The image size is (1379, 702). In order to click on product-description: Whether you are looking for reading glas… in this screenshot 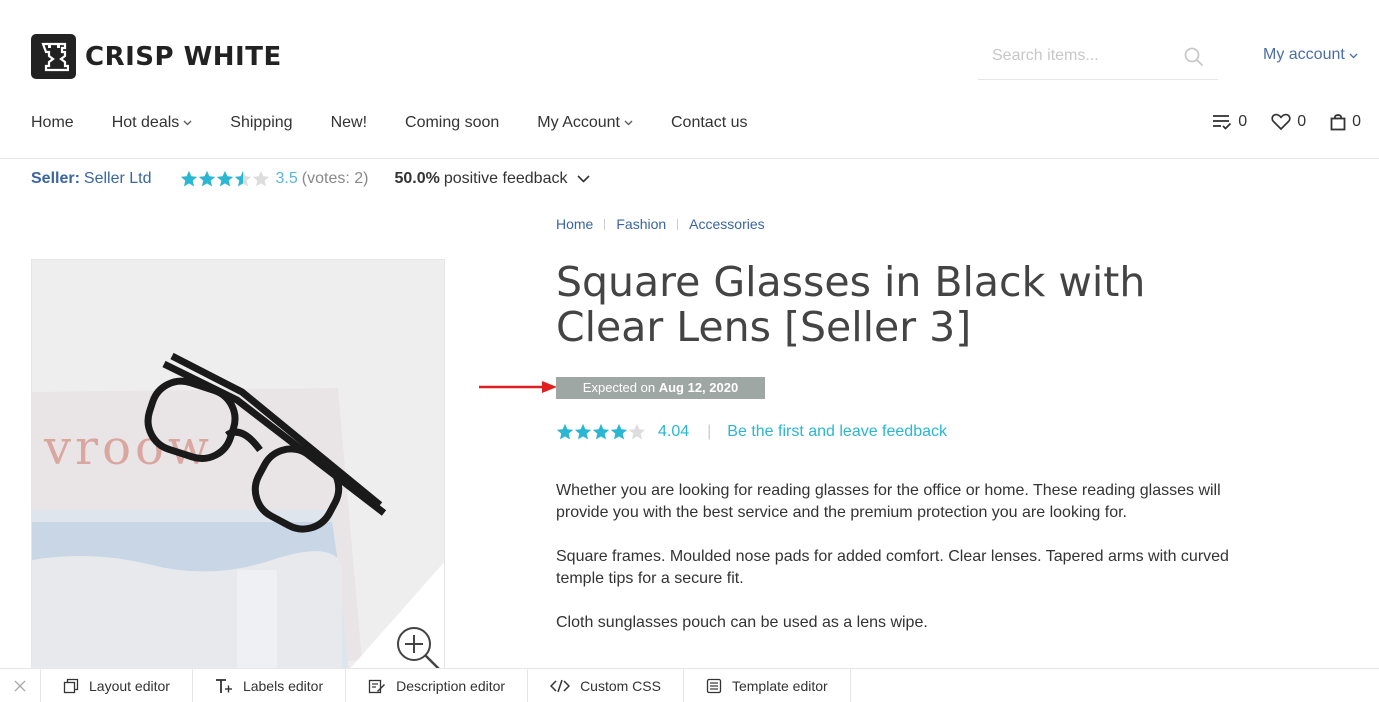, I will do `click(896, 568)`.